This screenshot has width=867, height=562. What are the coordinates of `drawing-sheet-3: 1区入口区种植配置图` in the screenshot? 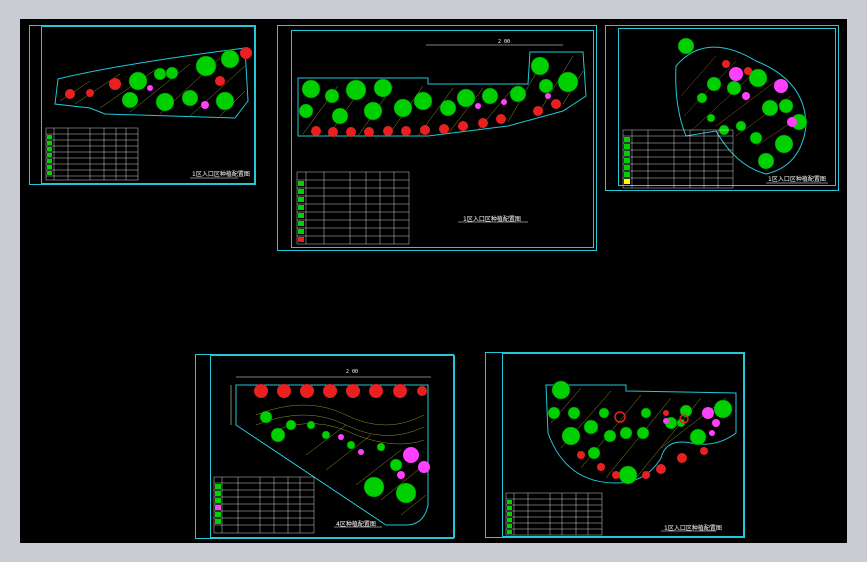 It's located at (722, 108).